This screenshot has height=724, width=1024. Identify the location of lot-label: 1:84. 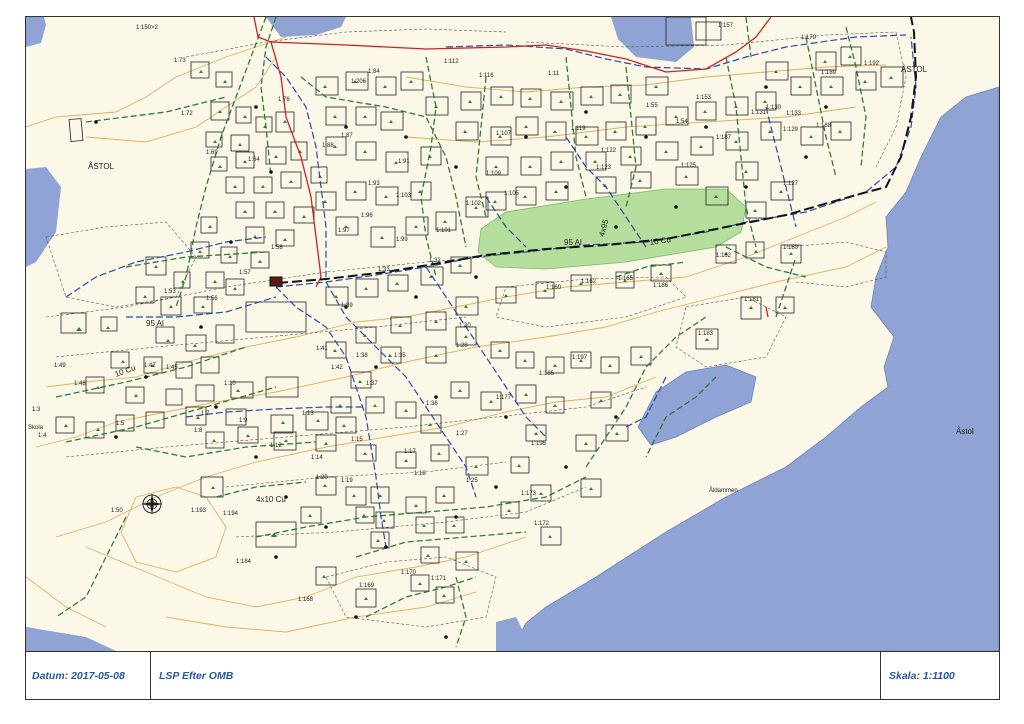
(374, 72).